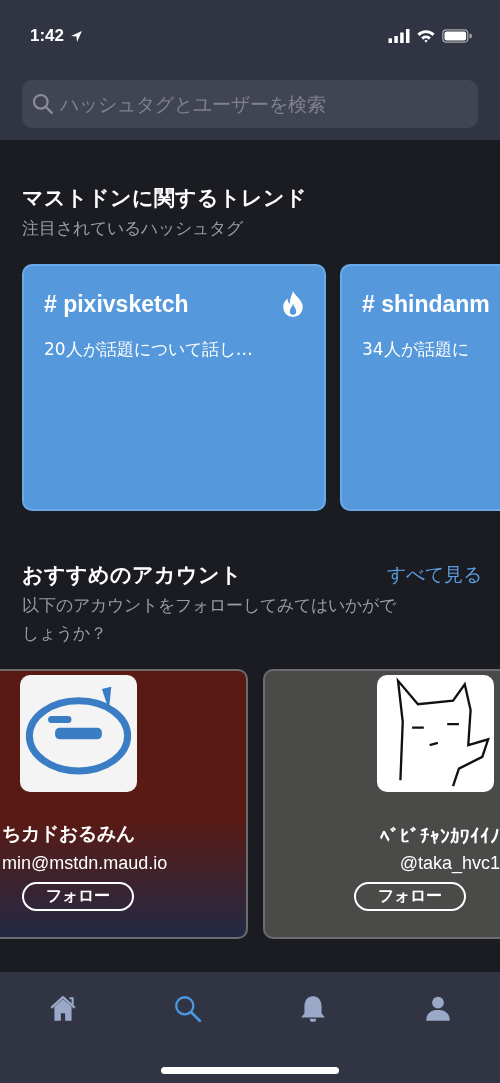  What do you see at coordinates (77, 36) in the screenshot?
I see `location-arrow-icon` at bounding box center [77, 36].